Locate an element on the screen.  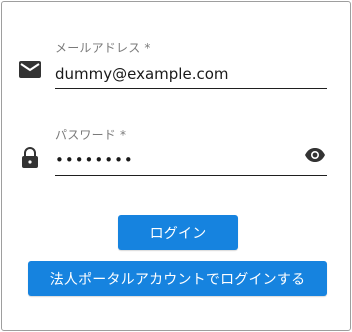
mail-icon is located at coordinates (30, 70).